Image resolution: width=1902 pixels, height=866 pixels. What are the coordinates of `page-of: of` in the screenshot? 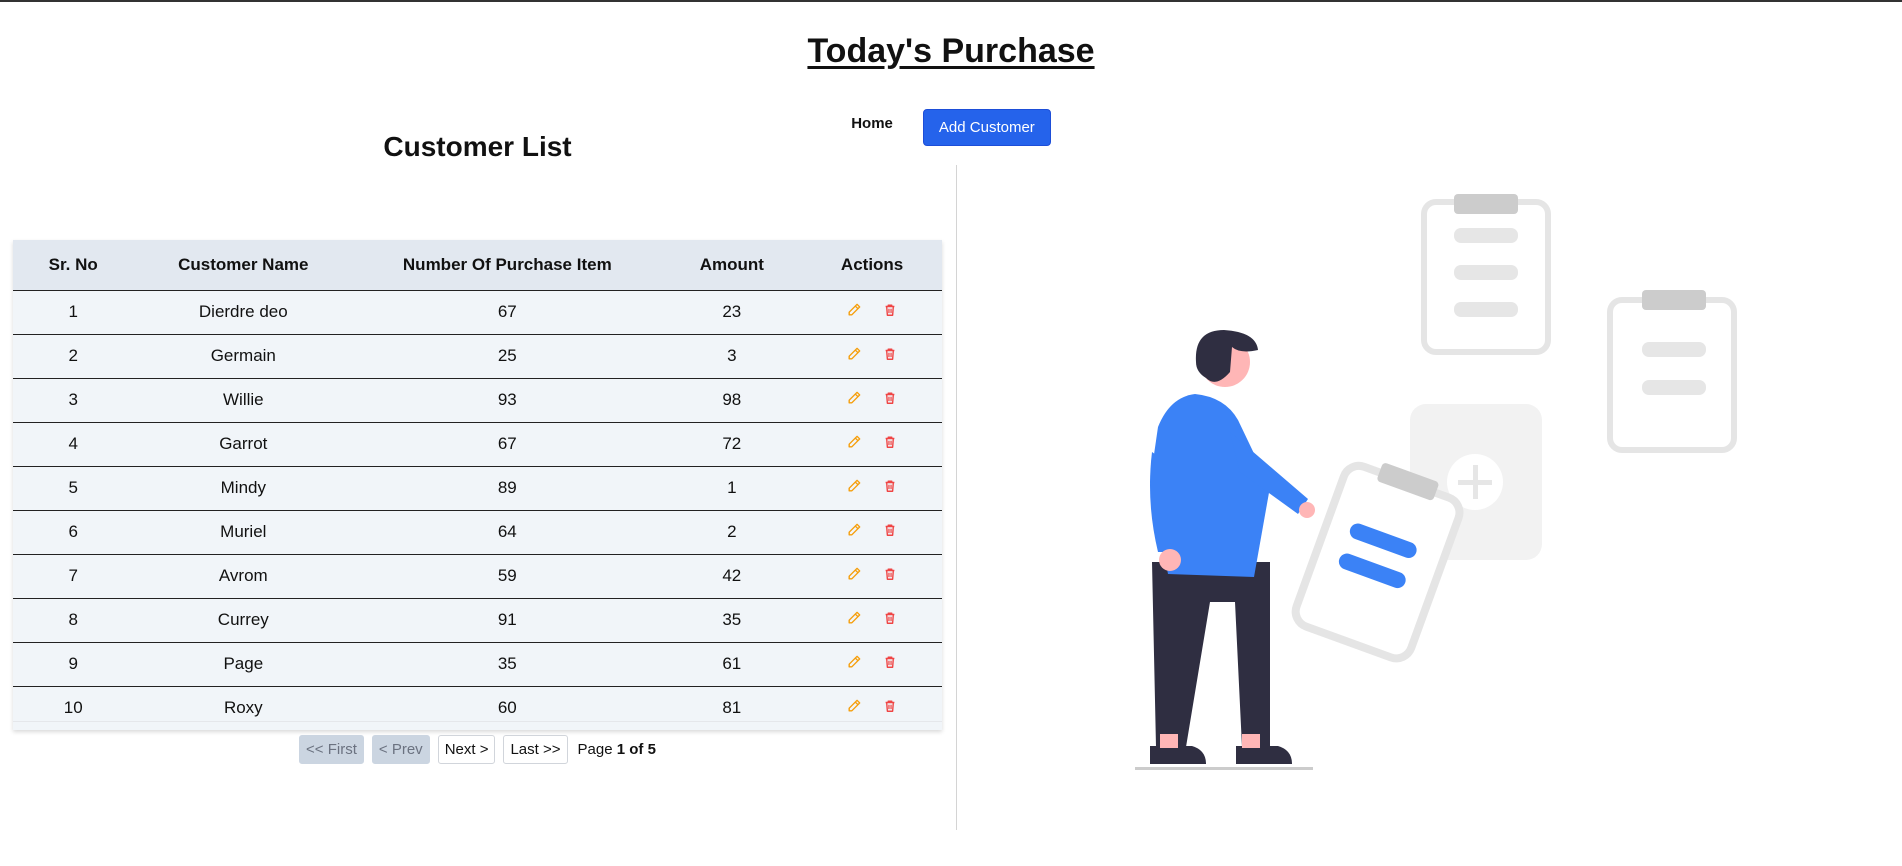 It's located at (636, 749).